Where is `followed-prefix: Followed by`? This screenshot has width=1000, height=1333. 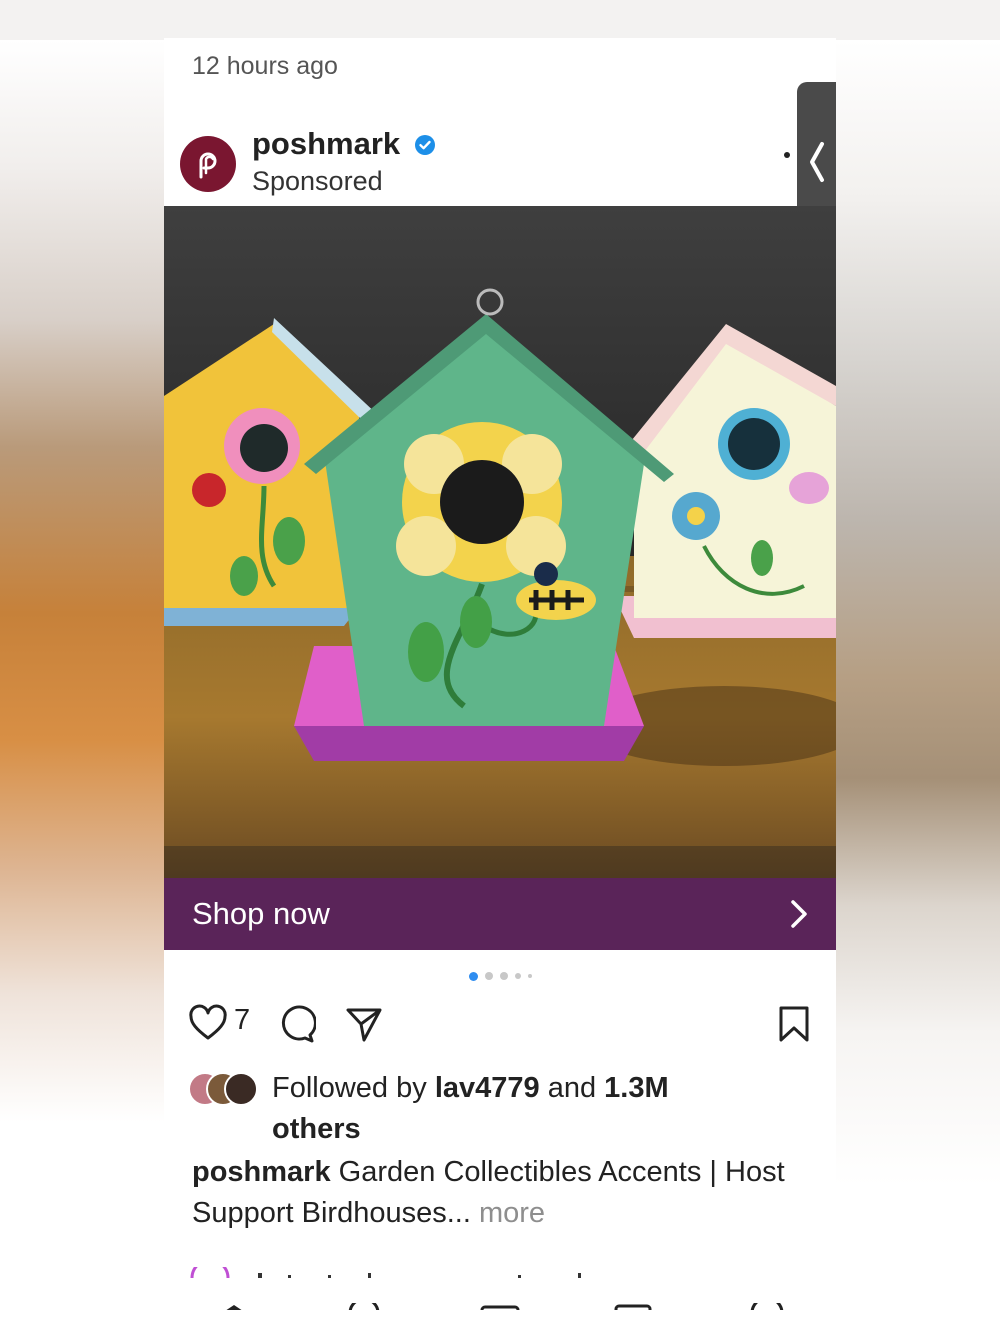 followed-prefix: Followed by is located at coordinates (353, 1088).